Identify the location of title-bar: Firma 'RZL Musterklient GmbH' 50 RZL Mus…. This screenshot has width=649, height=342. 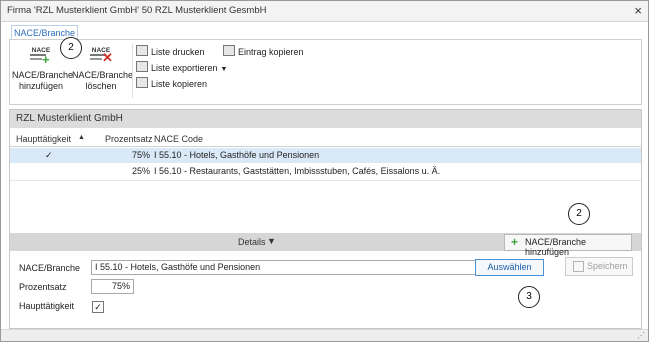
(324, 11).